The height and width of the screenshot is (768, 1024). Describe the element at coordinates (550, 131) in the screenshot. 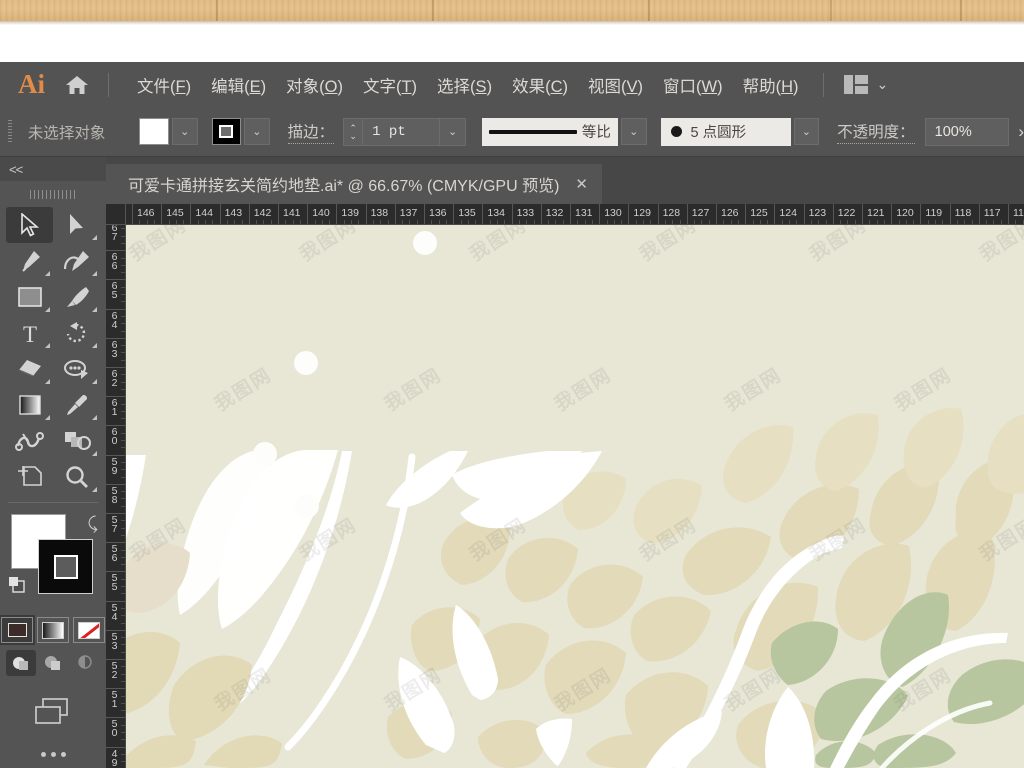

I see `stroke-profile-selector: 等比` at that location.